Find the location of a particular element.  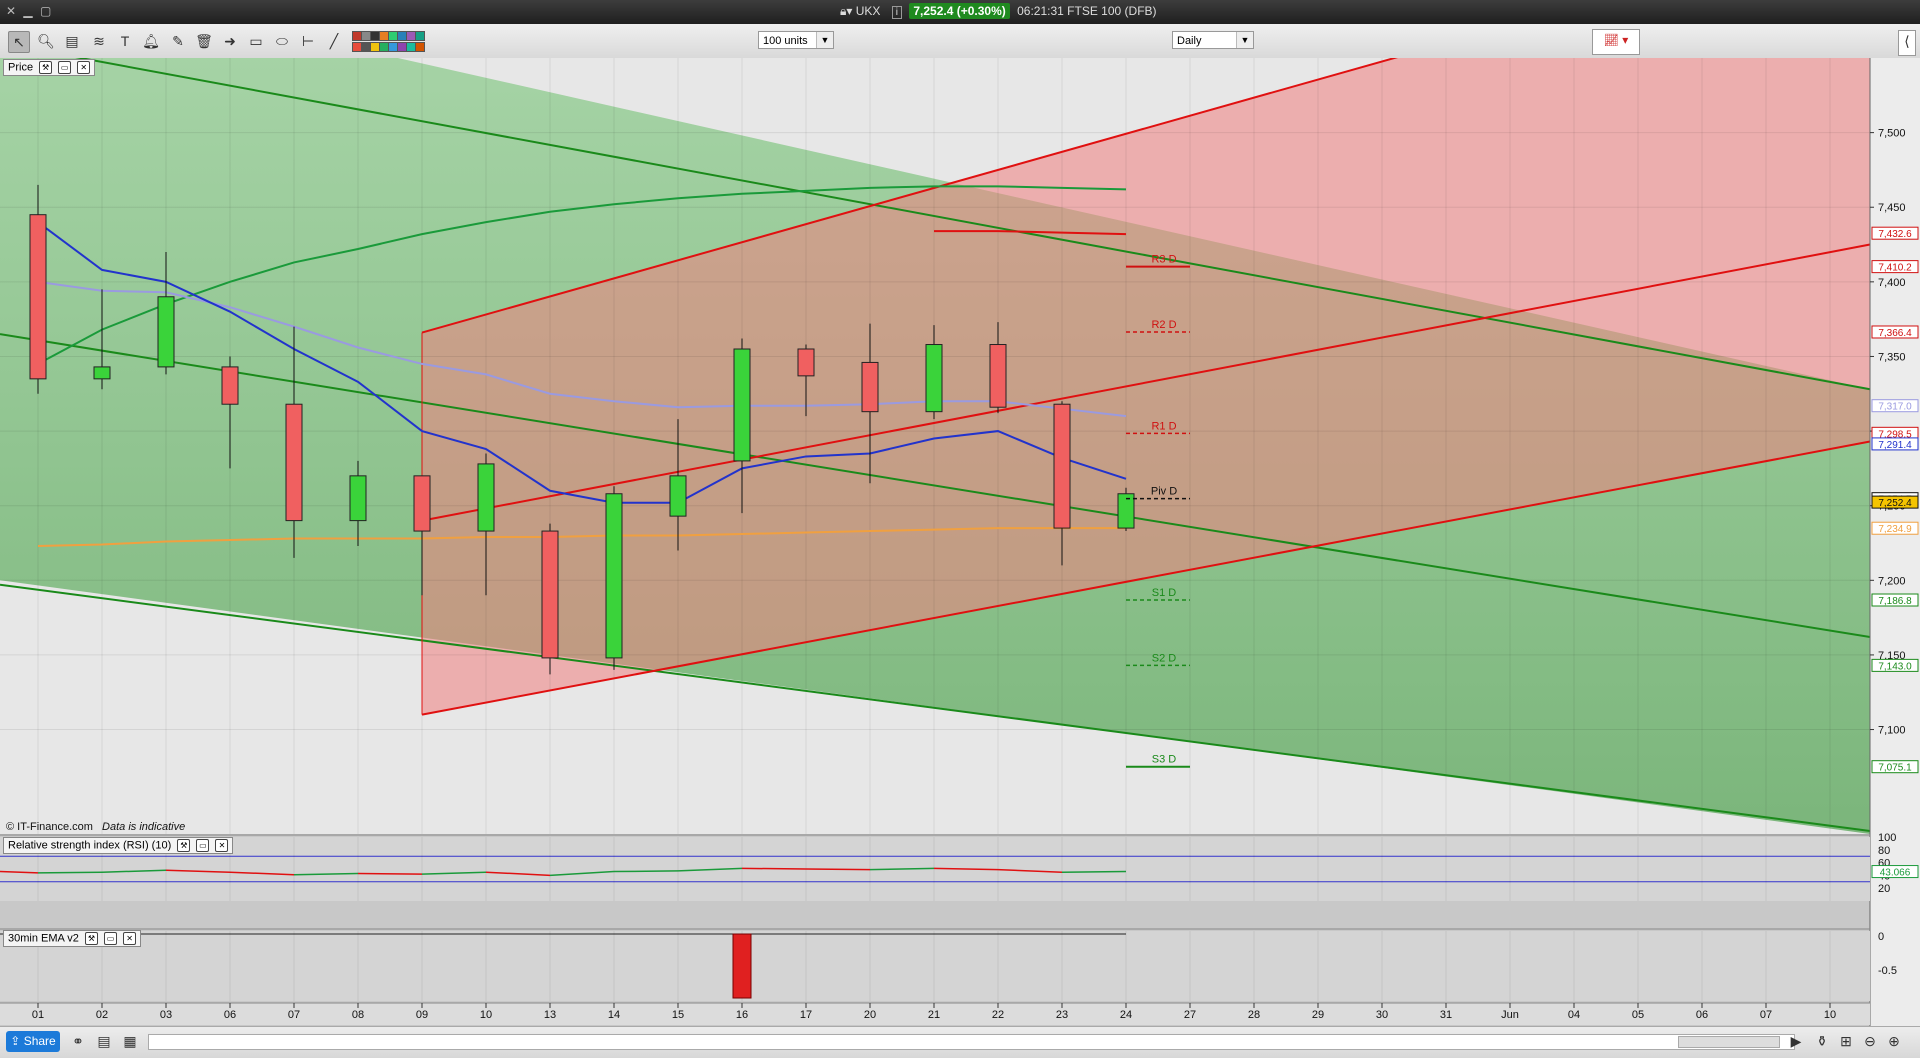

pencil-tool-icon: ✎ is located at coordinates (178, 41).